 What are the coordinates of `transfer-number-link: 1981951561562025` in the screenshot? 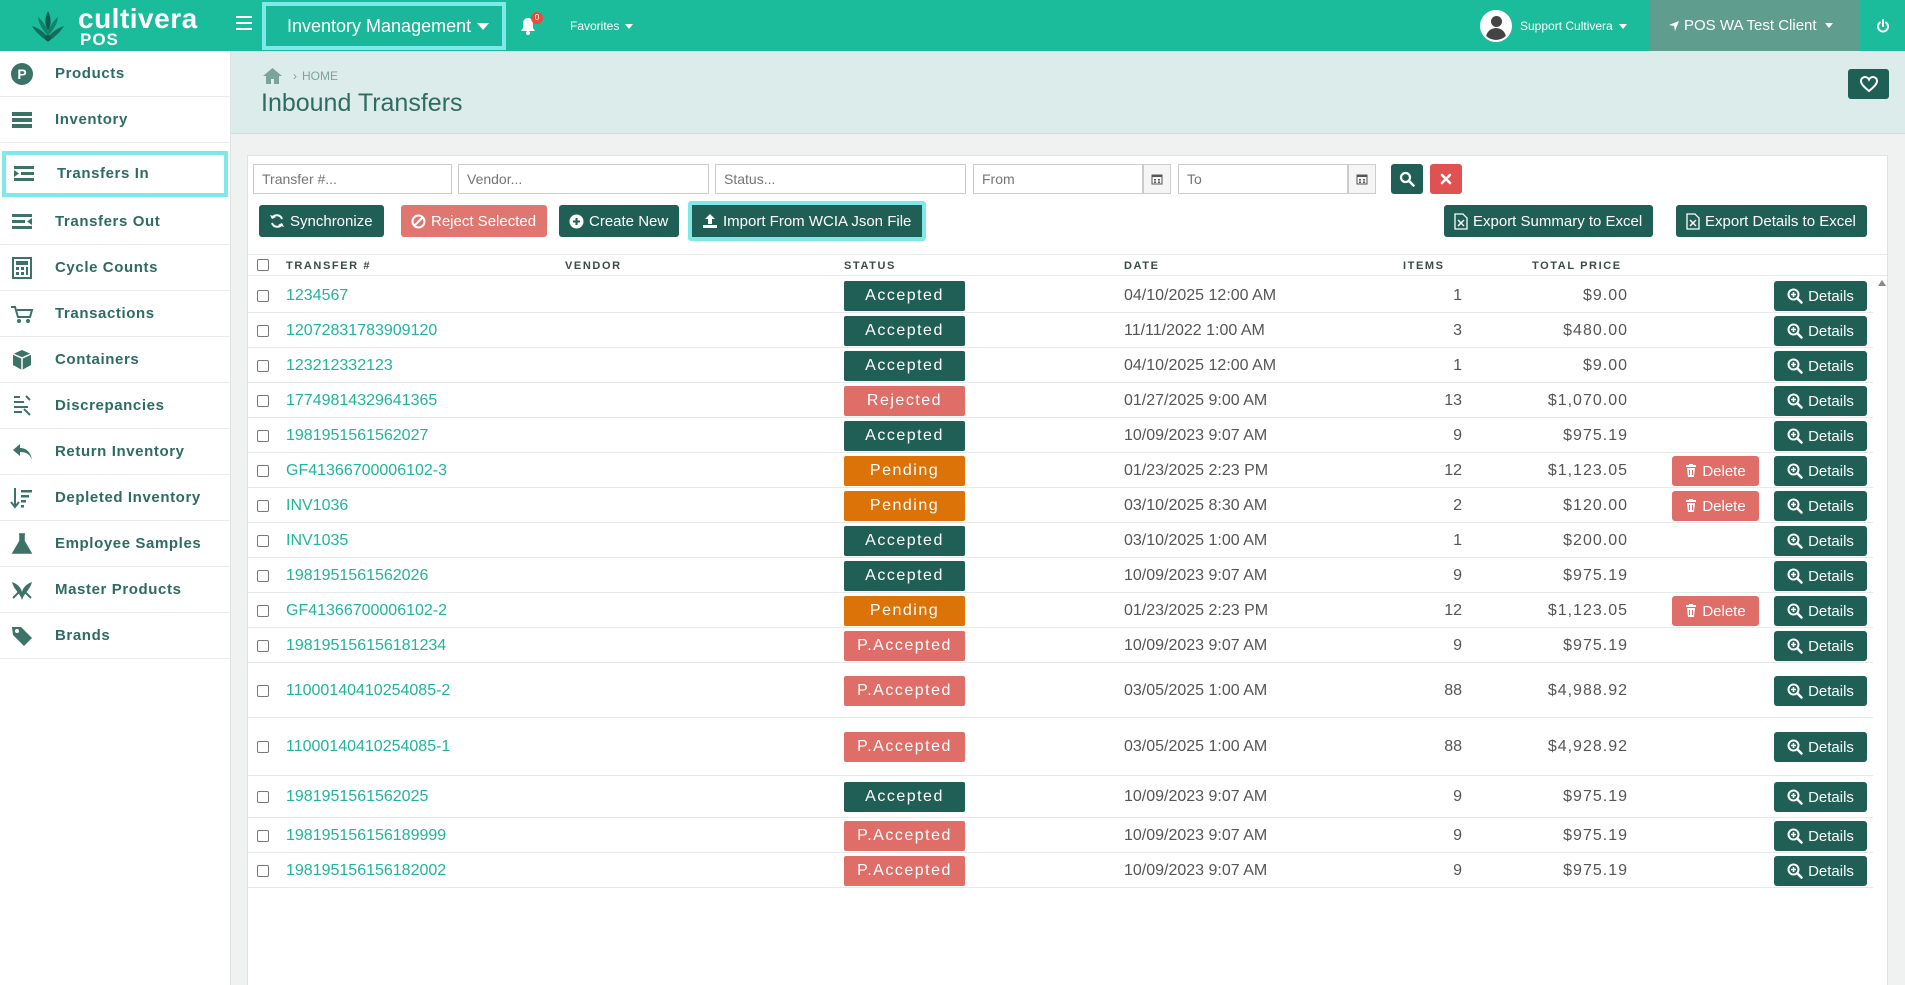 It's located at (357, 797).